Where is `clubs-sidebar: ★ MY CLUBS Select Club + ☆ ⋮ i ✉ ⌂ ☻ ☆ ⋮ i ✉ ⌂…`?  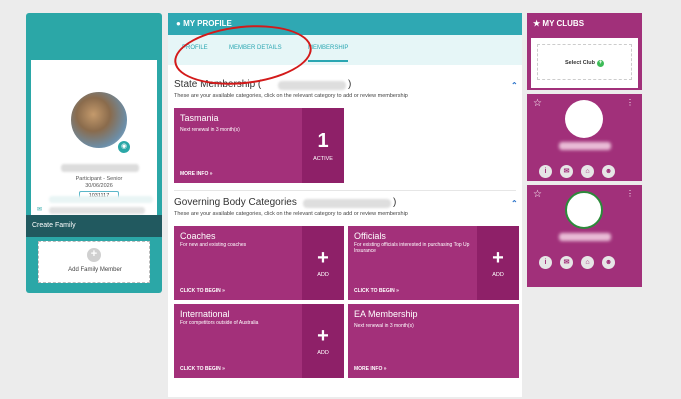
clubs-sidebar: ★ MY CLUBS Select Club + ☆ ⋮ i ✉ ⌂ ☻ ☆ ⋮ i ✉ ⌂… is located at coordinates (584, 150).